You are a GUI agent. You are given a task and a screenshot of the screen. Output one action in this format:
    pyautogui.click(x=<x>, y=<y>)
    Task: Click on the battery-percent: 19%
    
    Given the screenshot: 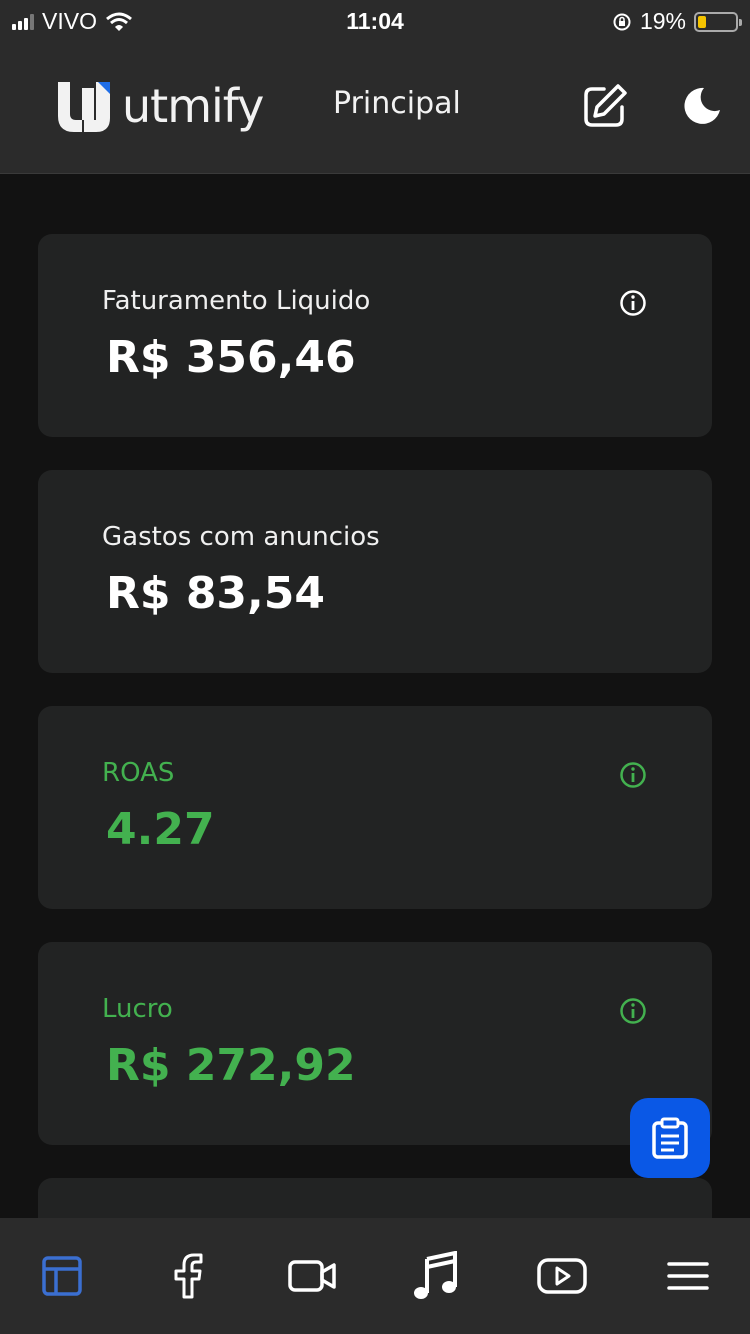 What is the action you would take?
    pyautogui.click(x=662, y=21)
    